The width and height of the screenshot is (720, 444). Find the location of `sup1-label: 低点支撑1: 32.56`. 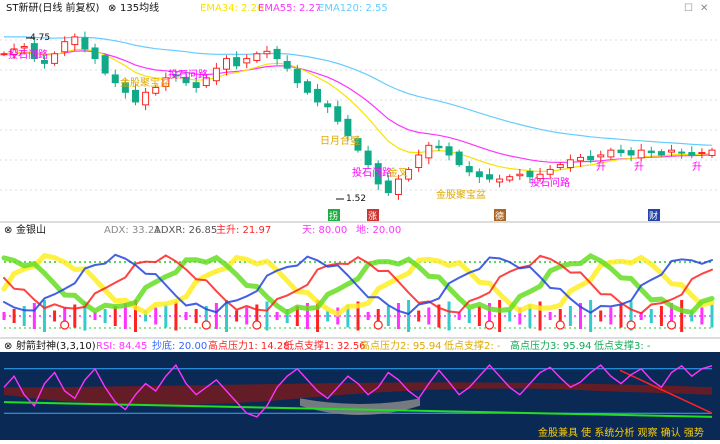

sup1-label: 低点支撑1: 32.56 is located at coordinates (325, 345).